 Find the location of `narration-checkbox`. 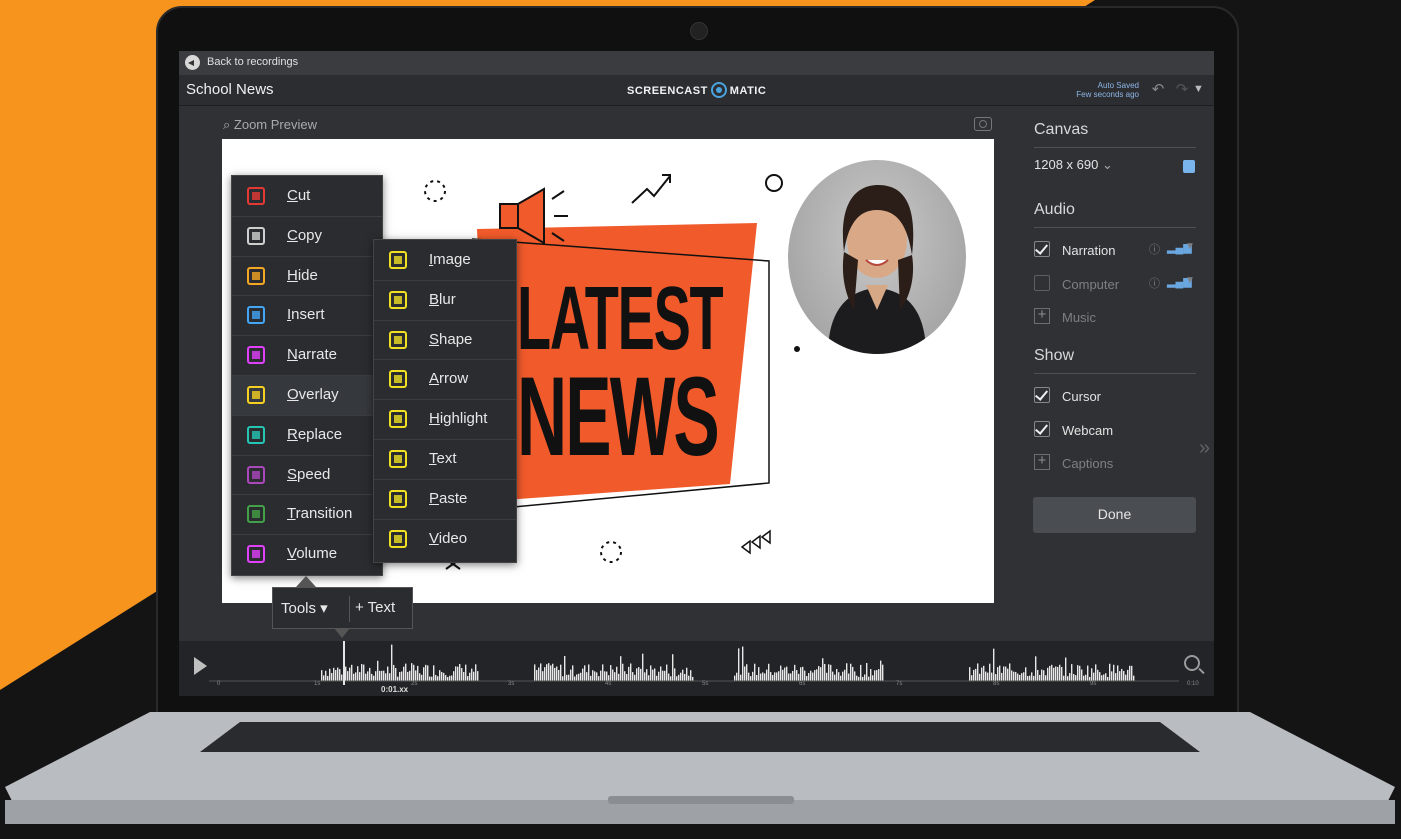

narration-checkbox is located at coordinates (1042, 249).